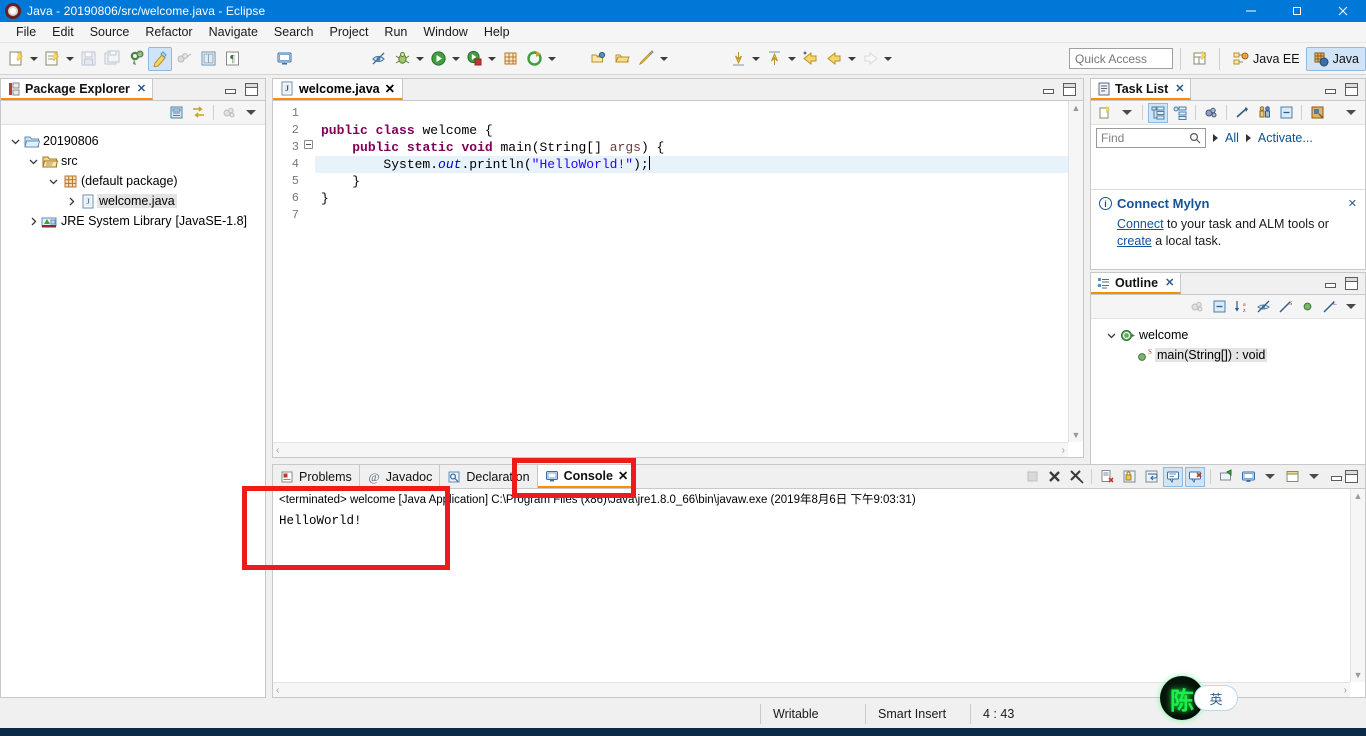 Image resolution: width=1366 pixels, height=736 pixels. Describe the element at coordinates (1200, 59) in the screenshot. I see `open-perspective-icon` at that location.